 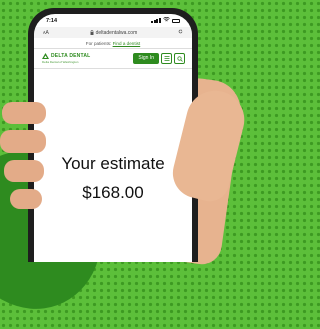 What do you see at coordinates (176, 20) in the screenshot?
I see `battery-icon` at bounding box center [176, 20].